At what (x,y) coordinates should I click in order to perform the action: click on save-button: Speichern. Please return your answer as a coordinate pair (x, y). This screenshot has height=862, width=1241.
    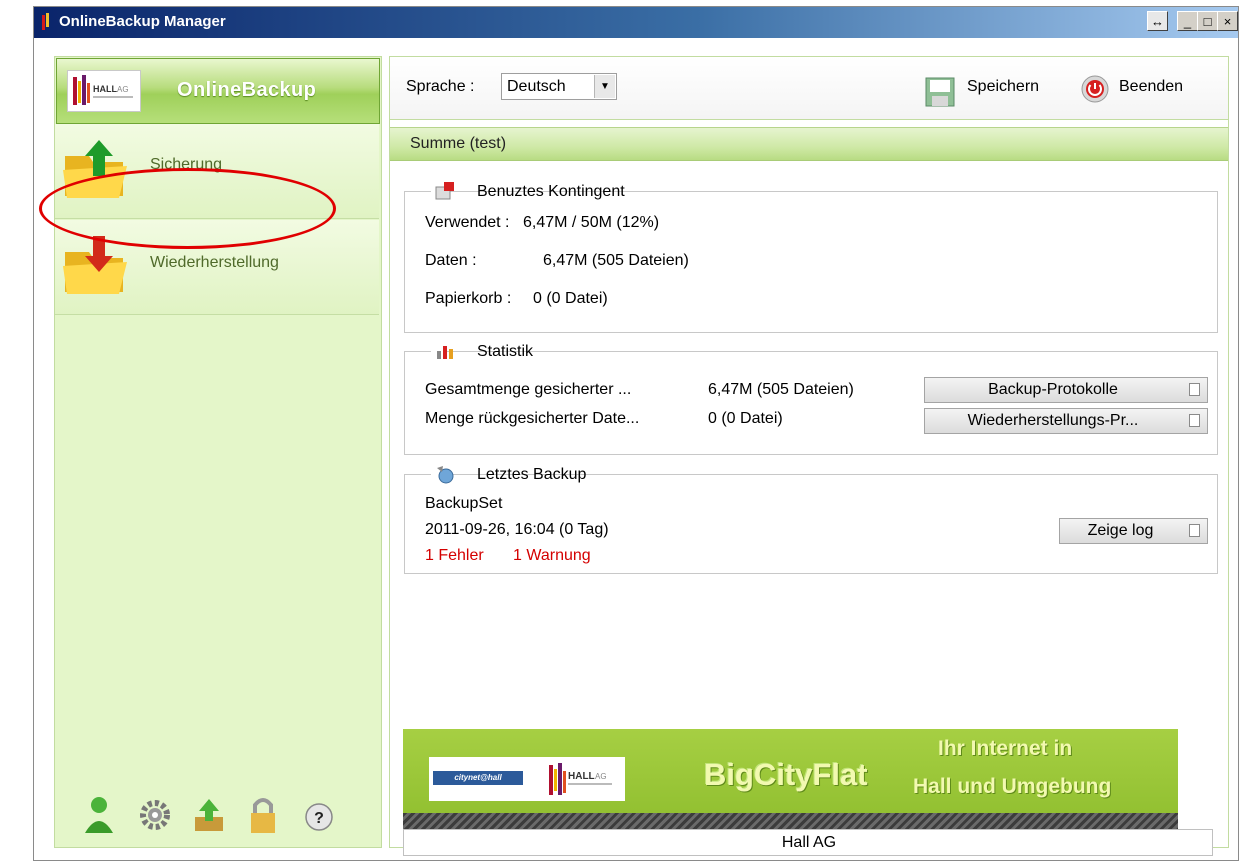
    Looking at the image, I should click on (1003, 87).